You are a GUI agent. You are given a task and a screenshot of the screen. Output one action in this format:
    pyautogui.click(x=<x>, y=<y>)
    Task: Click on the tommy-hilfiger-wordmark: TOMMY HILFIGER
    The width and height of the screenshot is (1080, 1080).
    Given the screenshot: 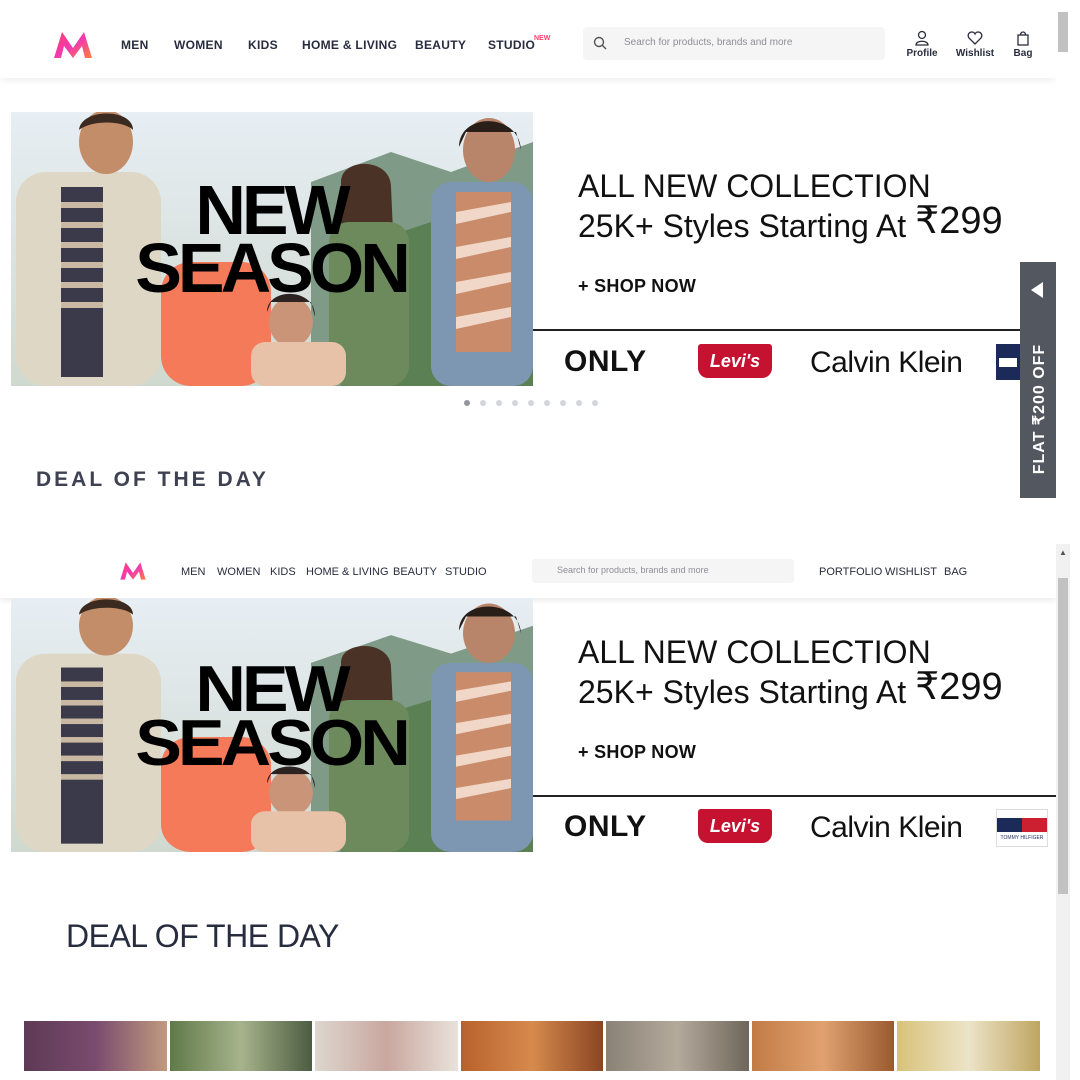 What is the action you would take?
    pyautogui.click(x=1022, y=838)
    